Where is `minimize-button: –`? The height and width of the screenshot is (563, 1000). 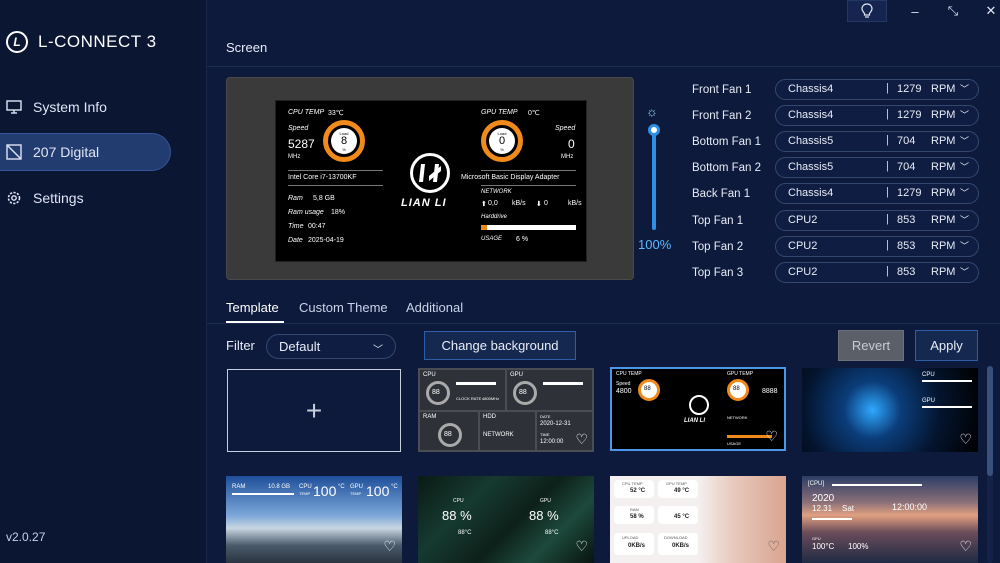 minimize-button: – is located at coordinates (915, 11).